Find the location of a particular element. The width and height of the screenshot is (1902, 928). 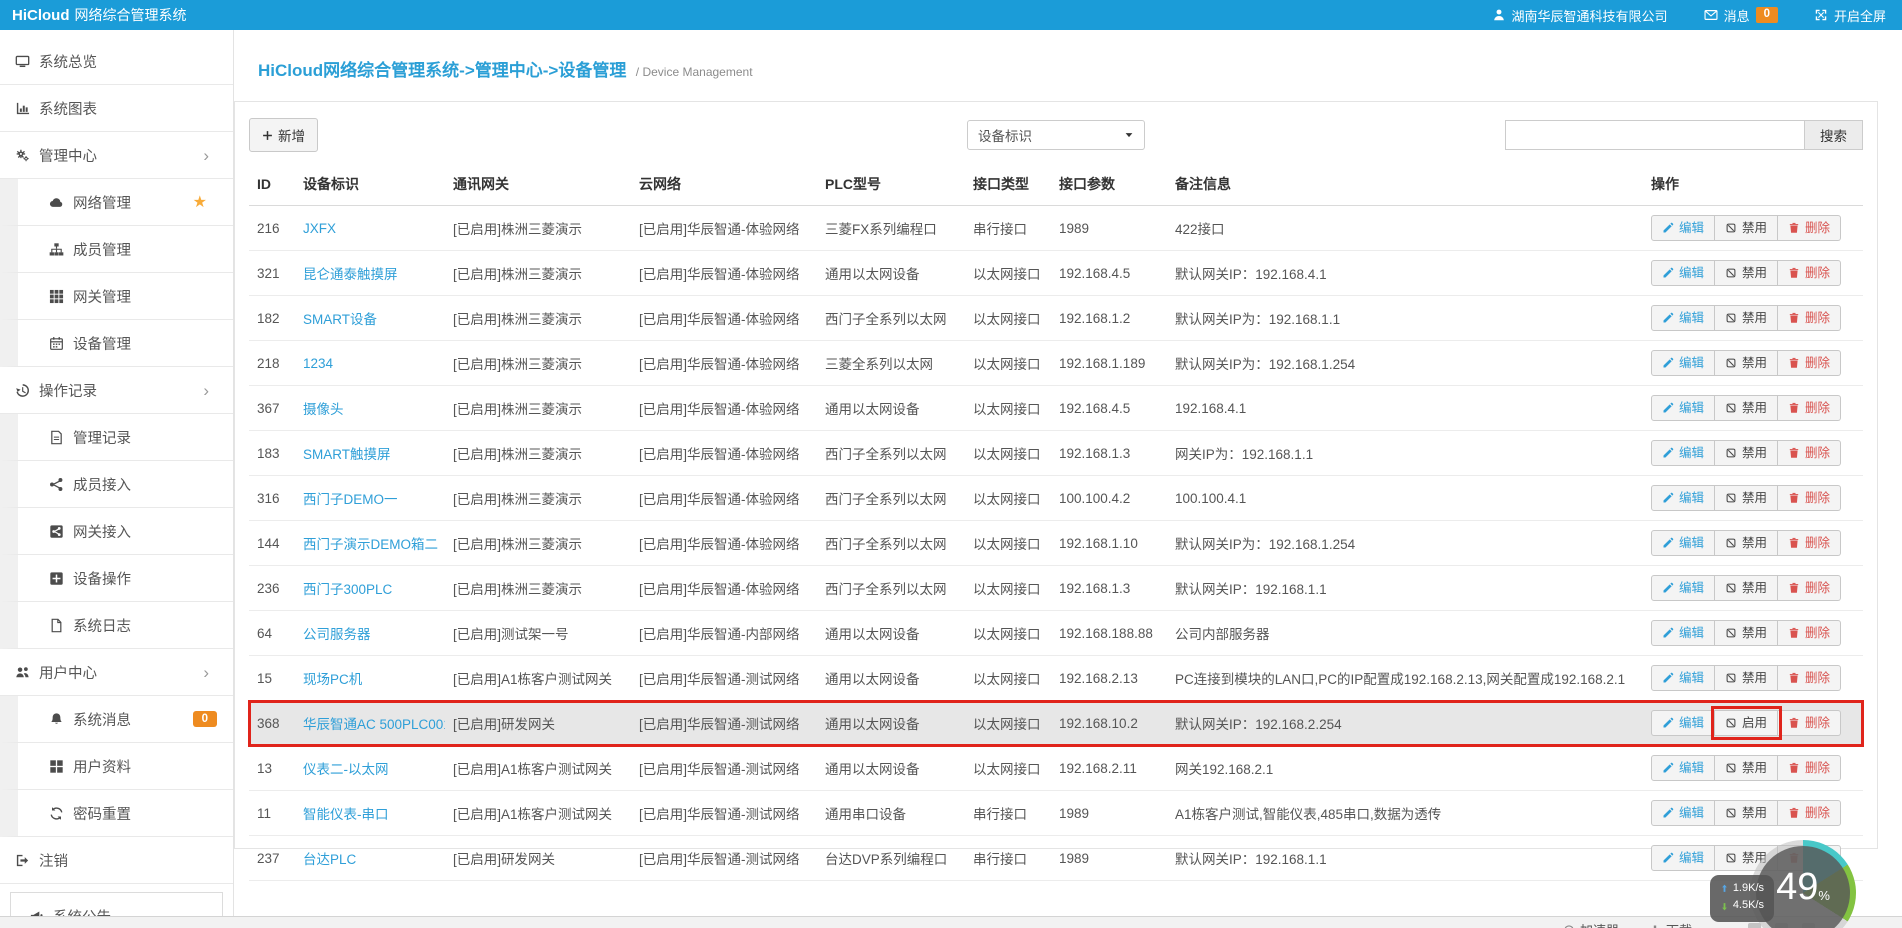

gateway-cell: [已启用]A1栋客户测试网关 is located at coordinates (538, 678).